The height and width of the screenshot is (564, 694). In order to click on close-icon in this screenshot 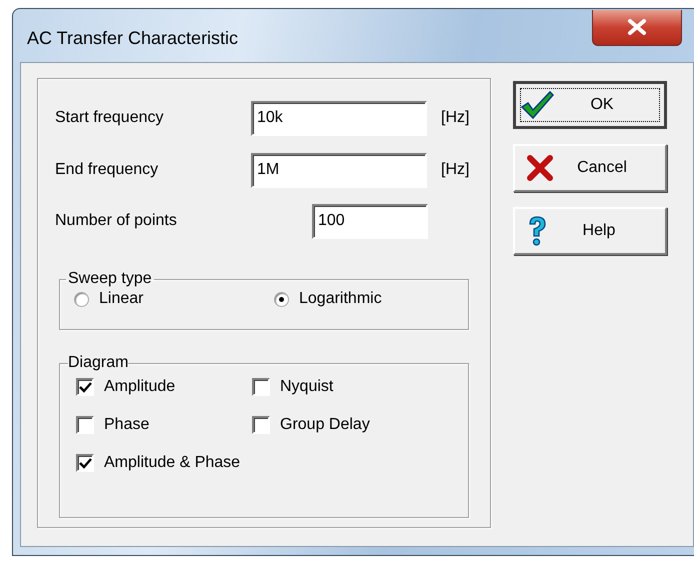, I will do `click(637, 27)`.